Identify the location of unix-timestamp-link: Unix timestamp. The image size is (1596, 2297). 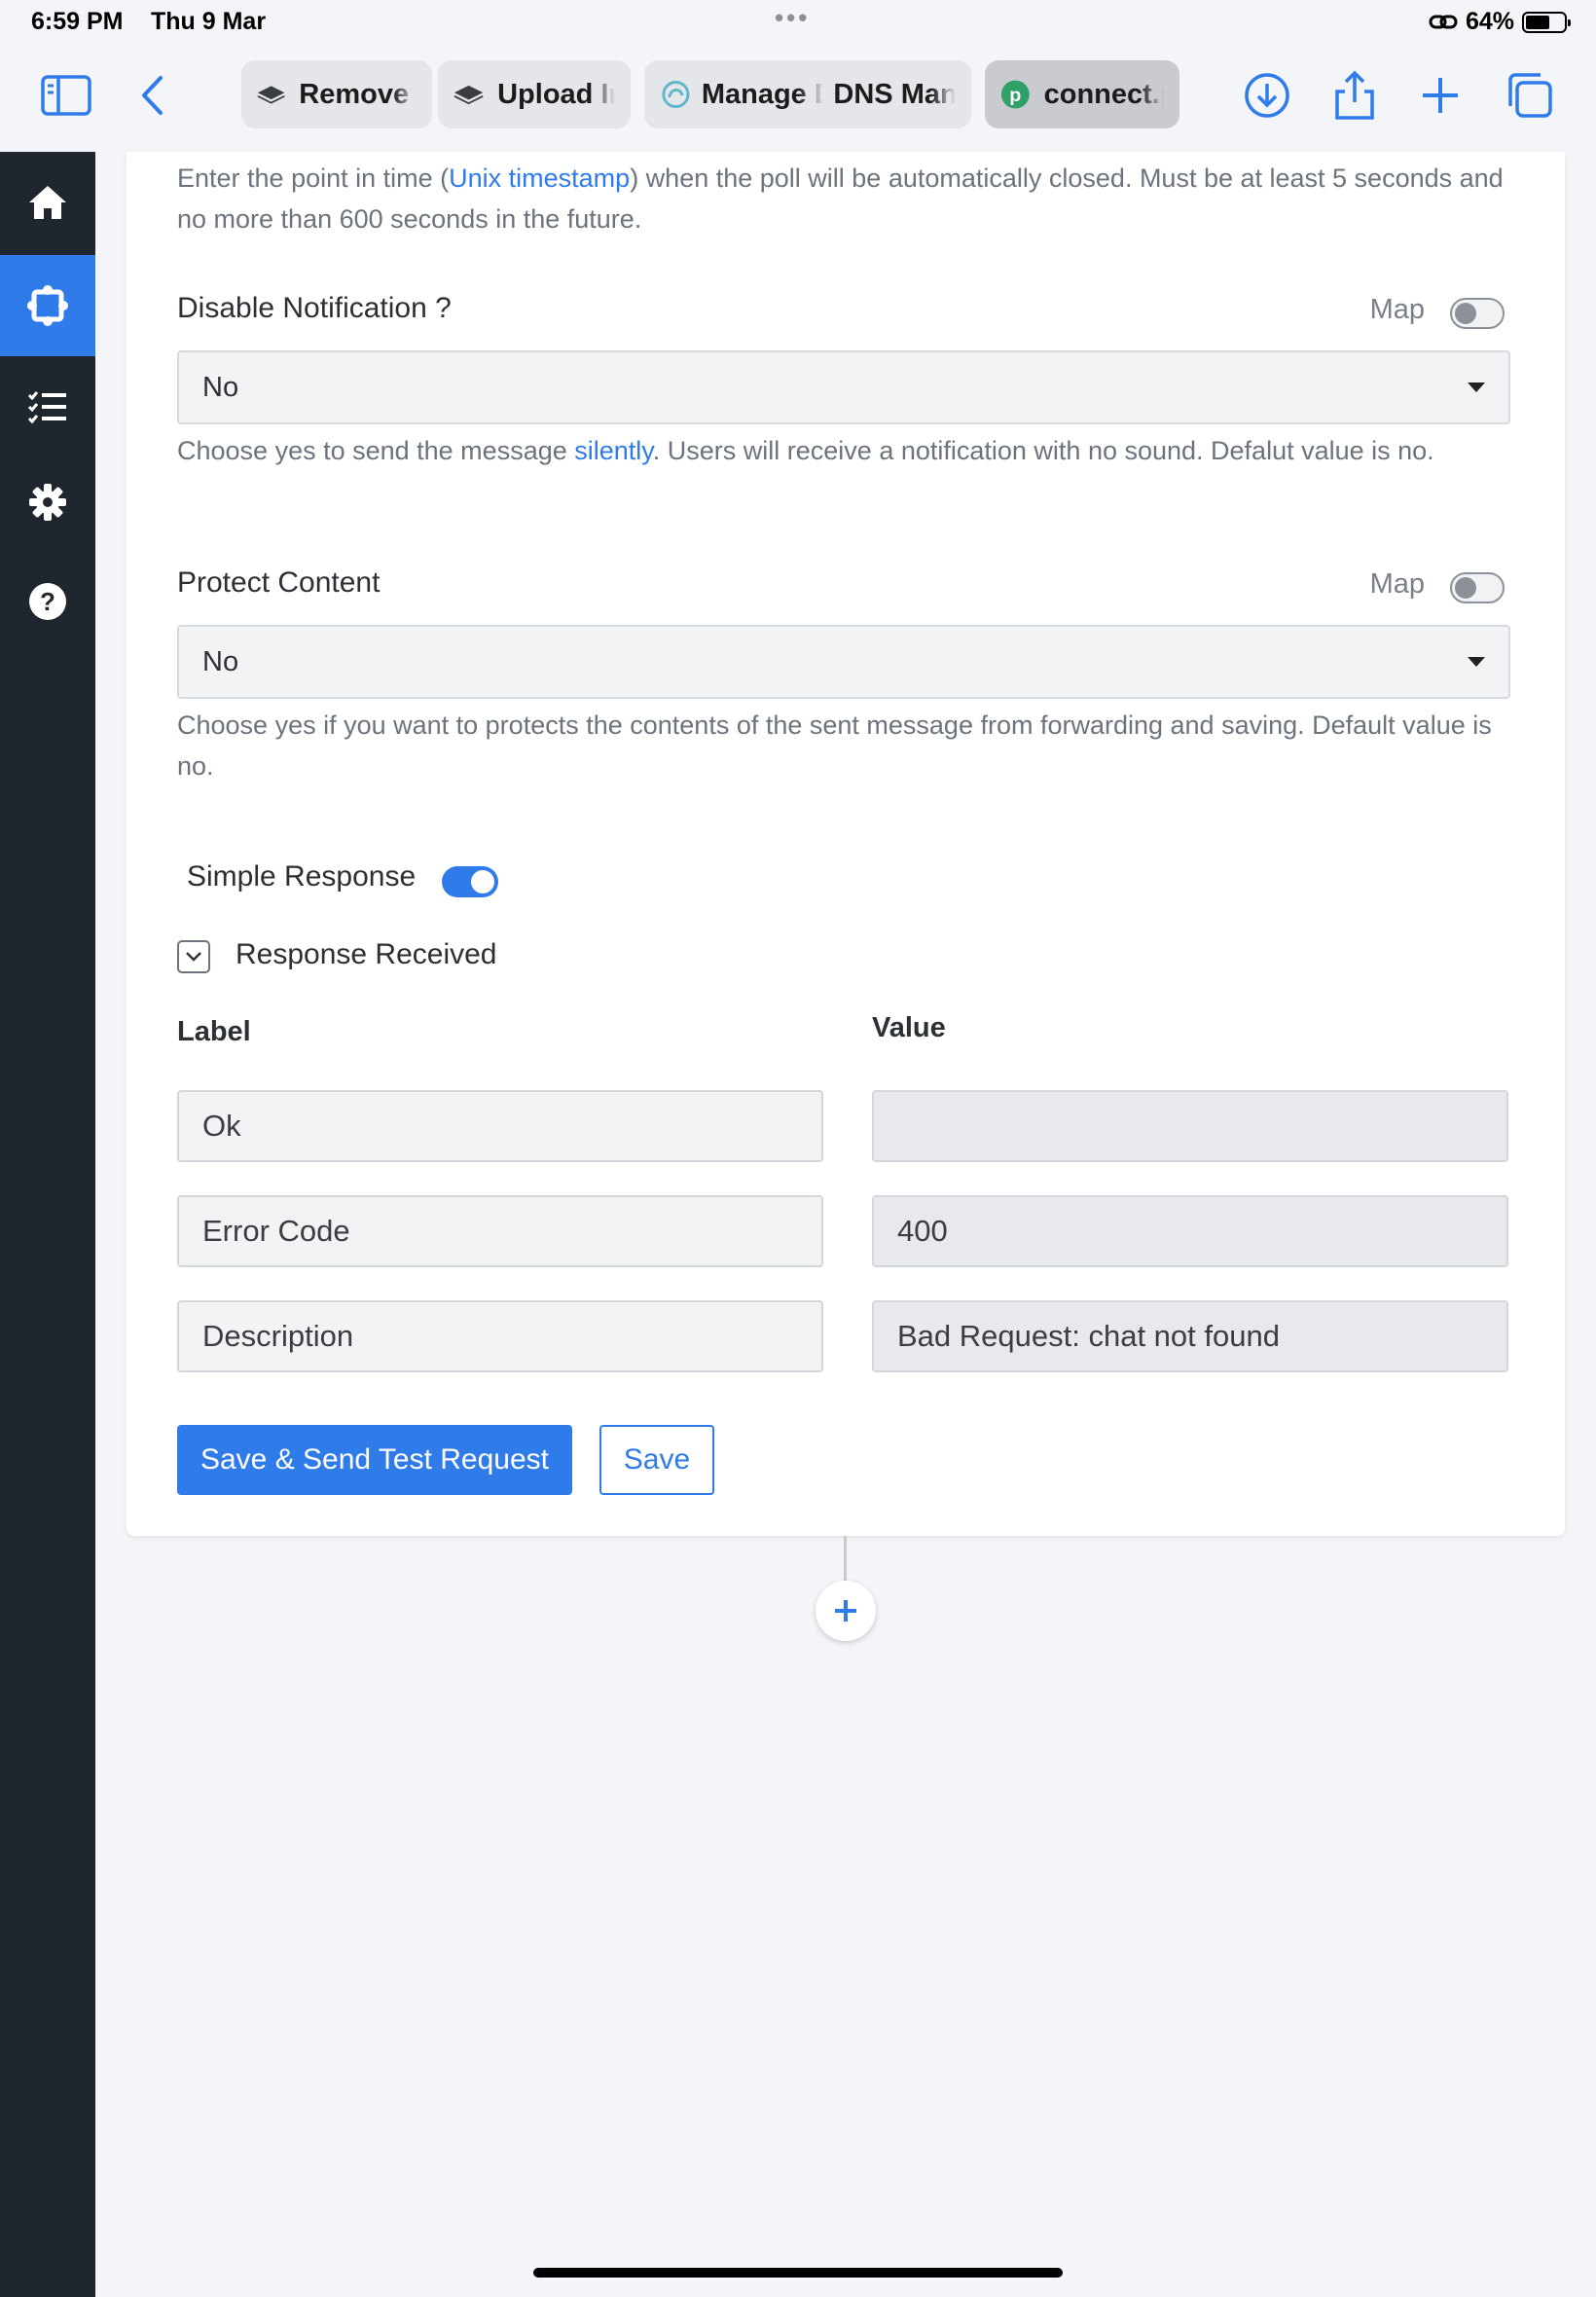
(539, 179).